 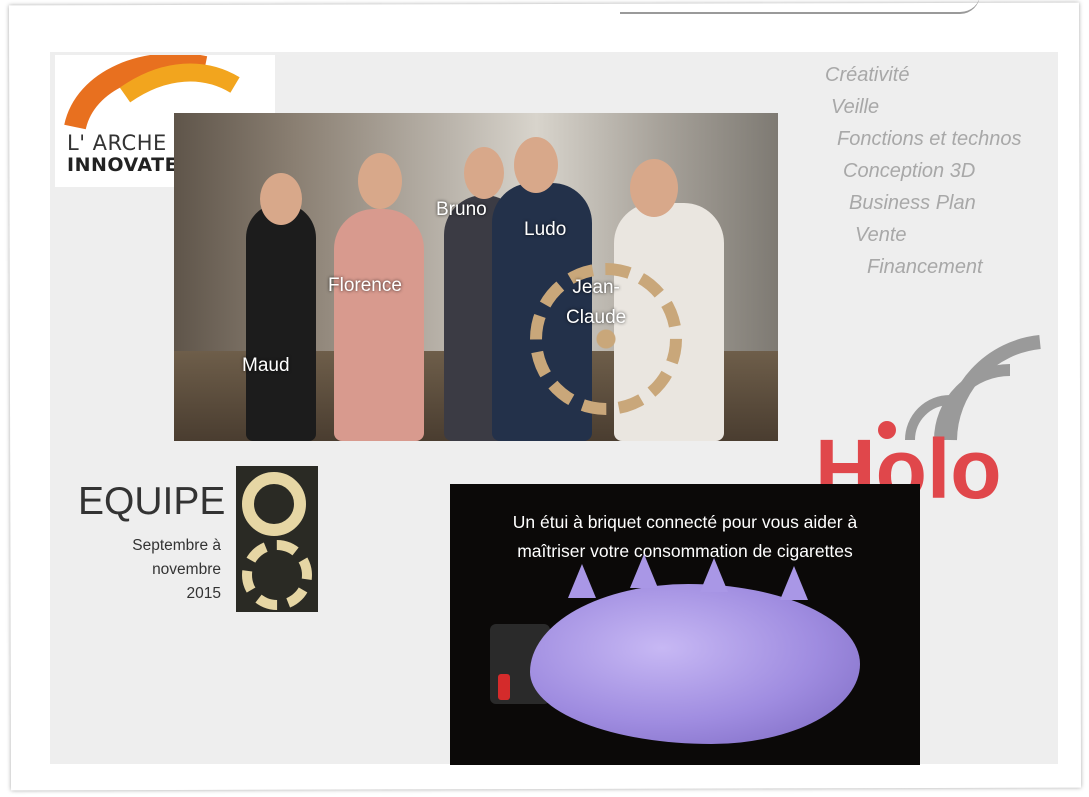 I want to click on topic-item: Fonctions et technos, so click(x=929, y=139).